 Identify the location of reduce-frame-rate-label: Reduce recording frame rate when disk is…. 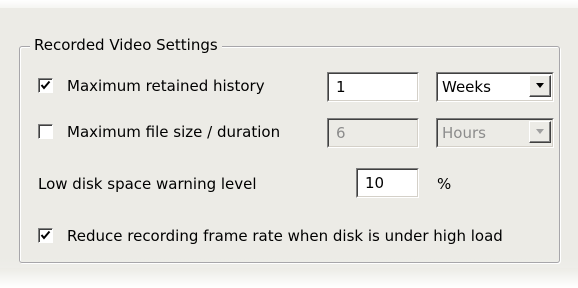
(285, 236).